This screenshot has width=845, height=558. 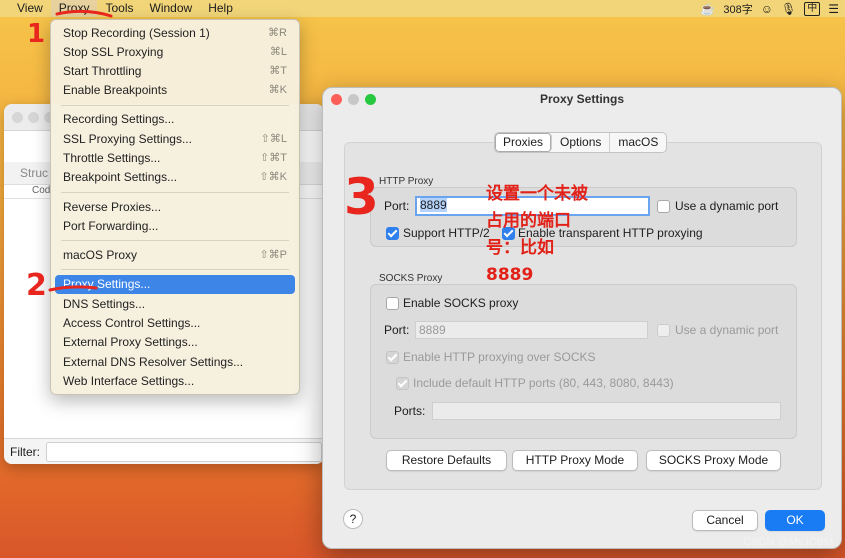 What do you see at coordinates (353, 519) in the screenshot?
I see `help-button: ?` at bounding box center [353, 519].